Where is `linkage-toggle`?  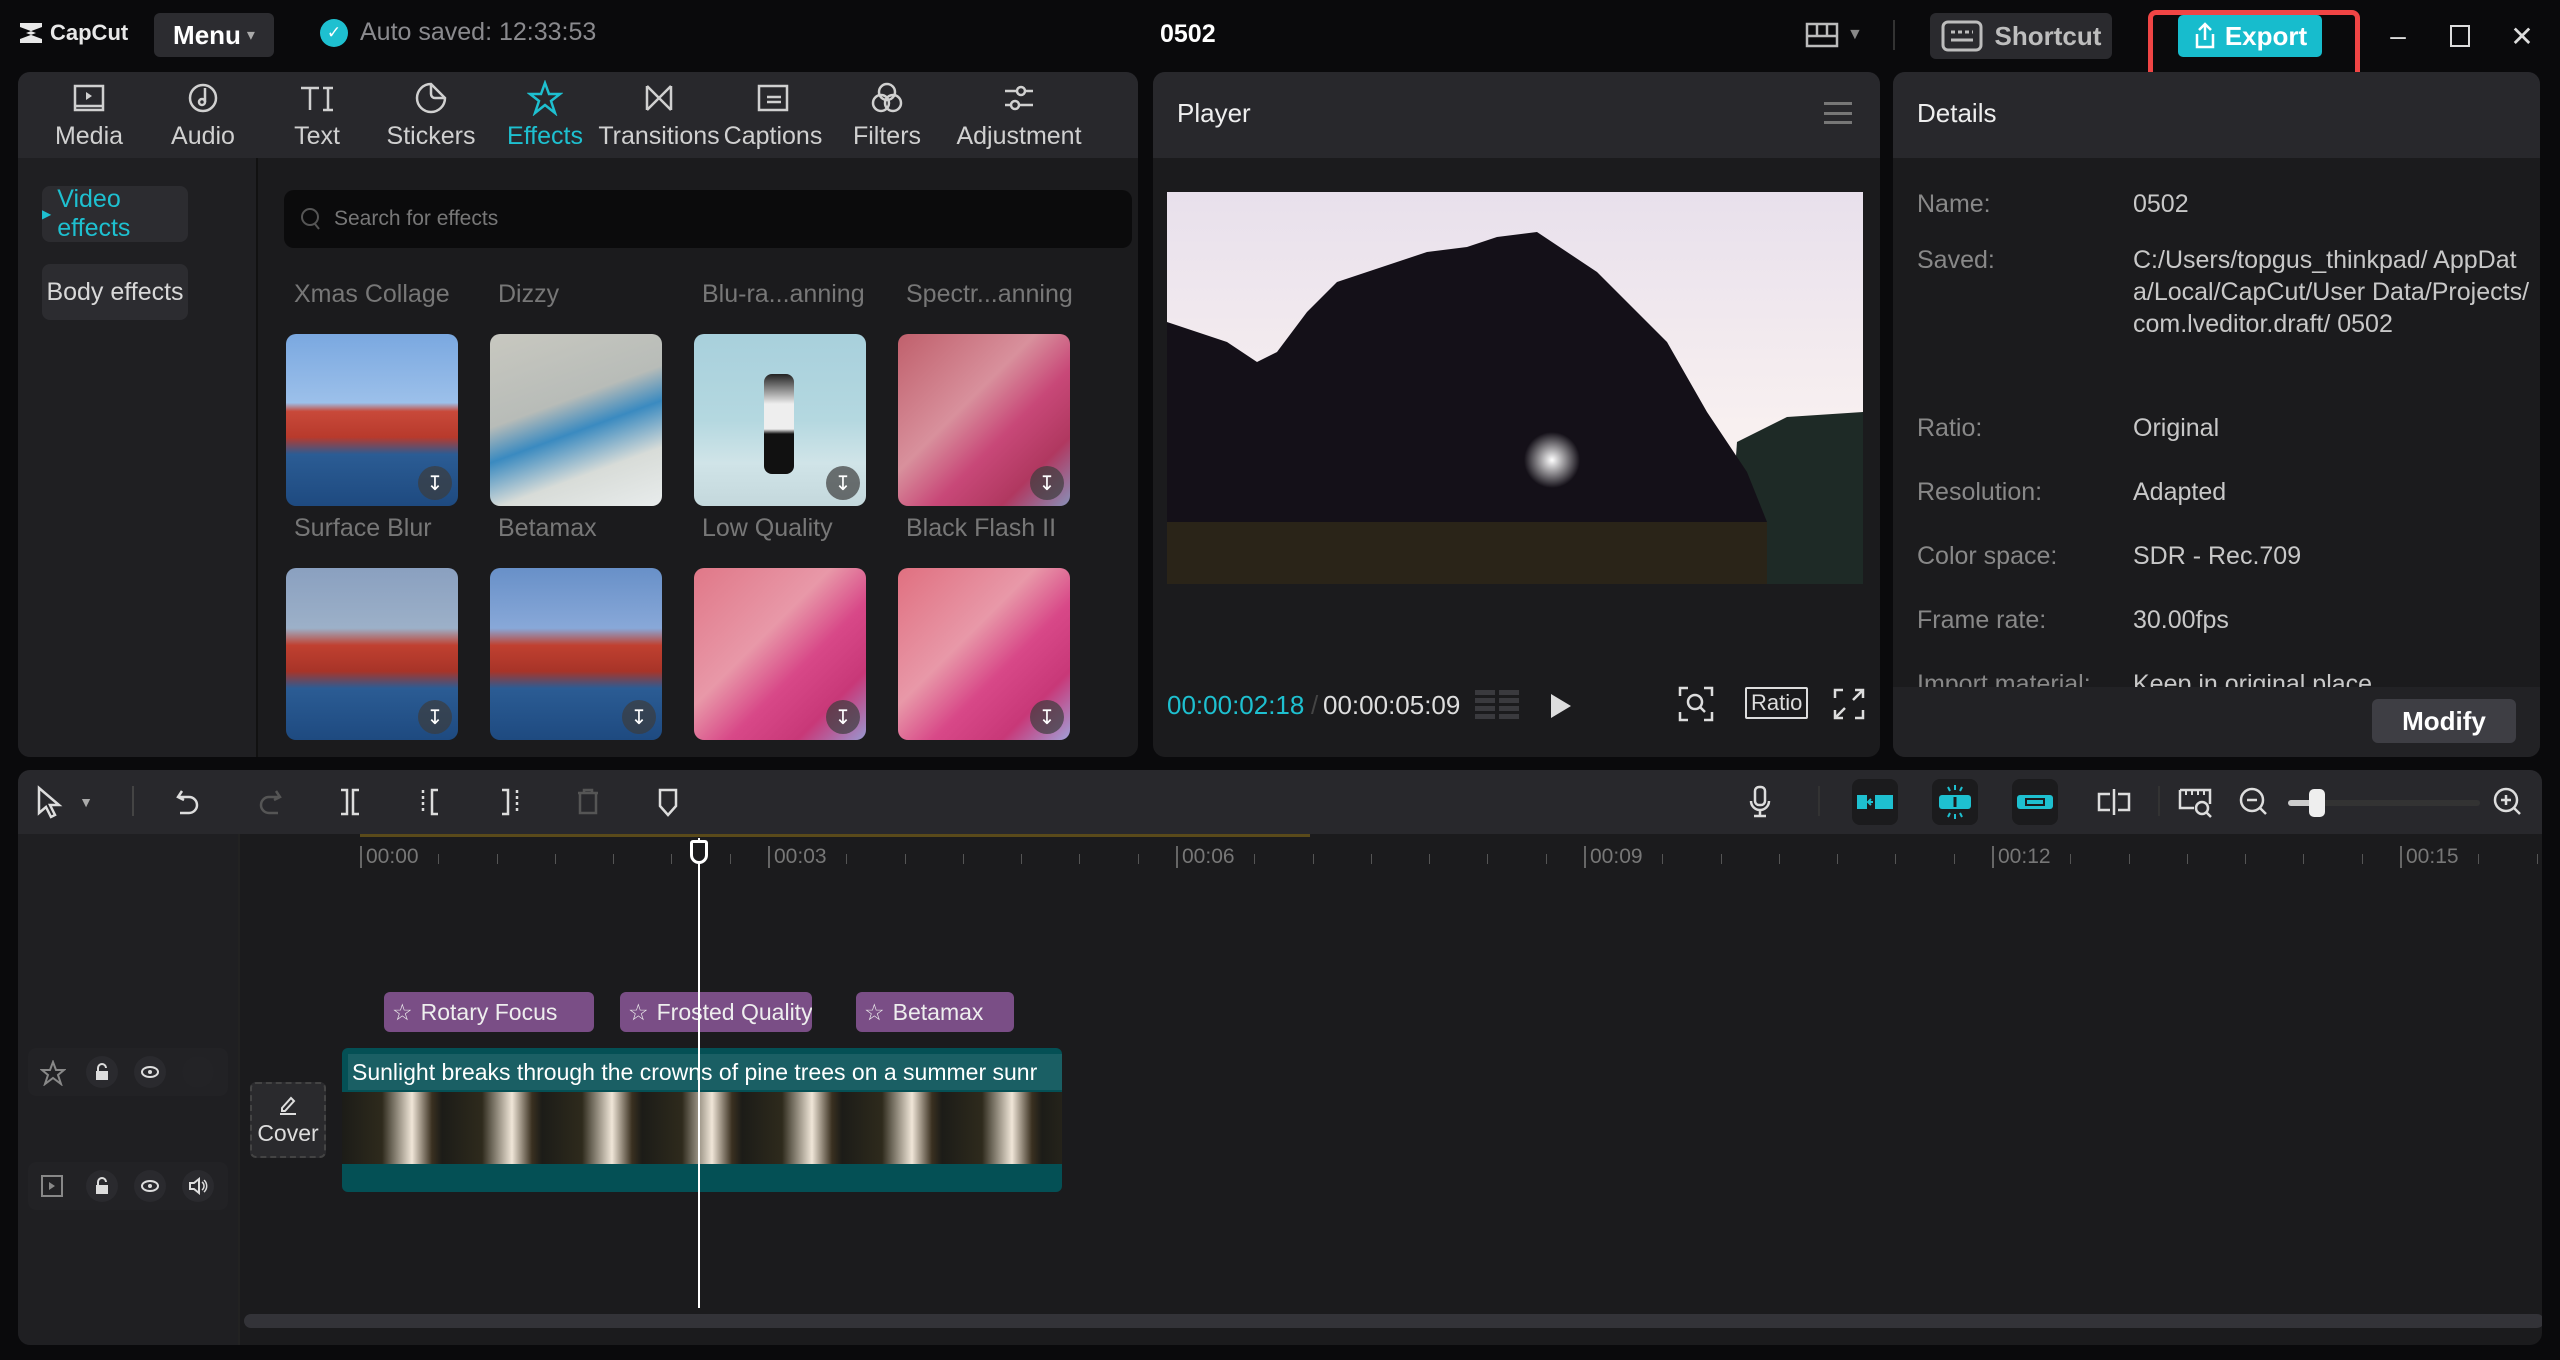 linkage-toggle is located at coordinates (2035, 802).